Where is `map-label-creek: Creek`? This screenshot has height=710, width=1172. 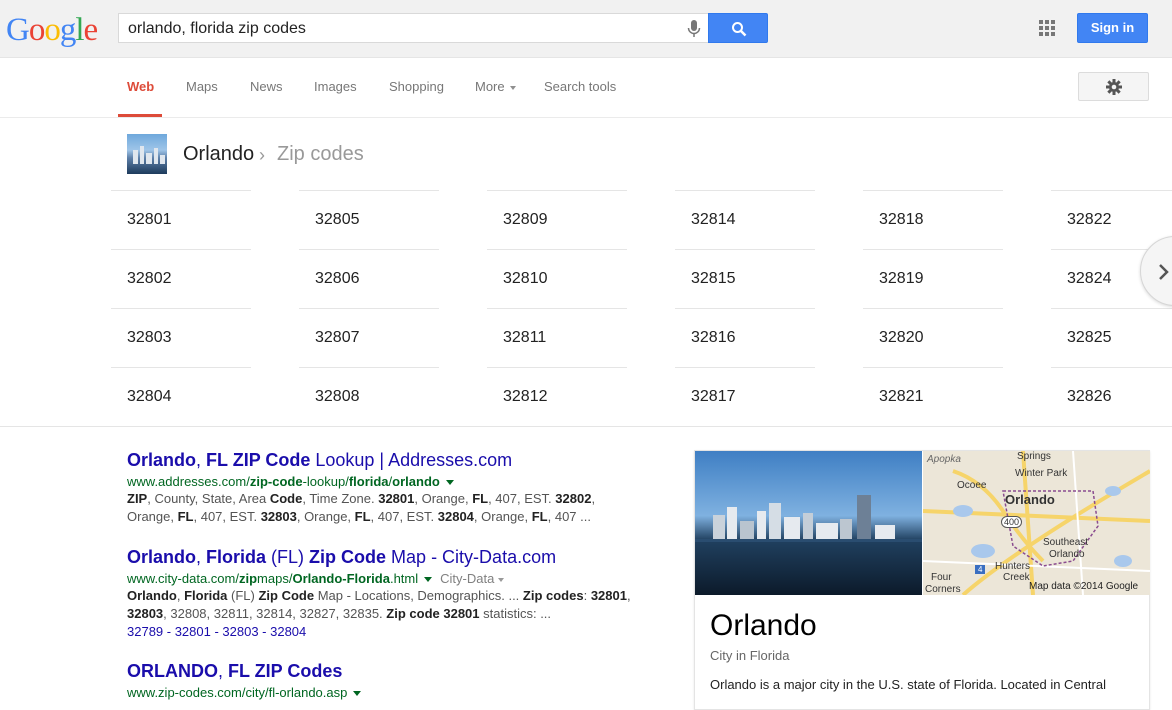 map-label-creek: Creek is located at coordinates (1016, 577).